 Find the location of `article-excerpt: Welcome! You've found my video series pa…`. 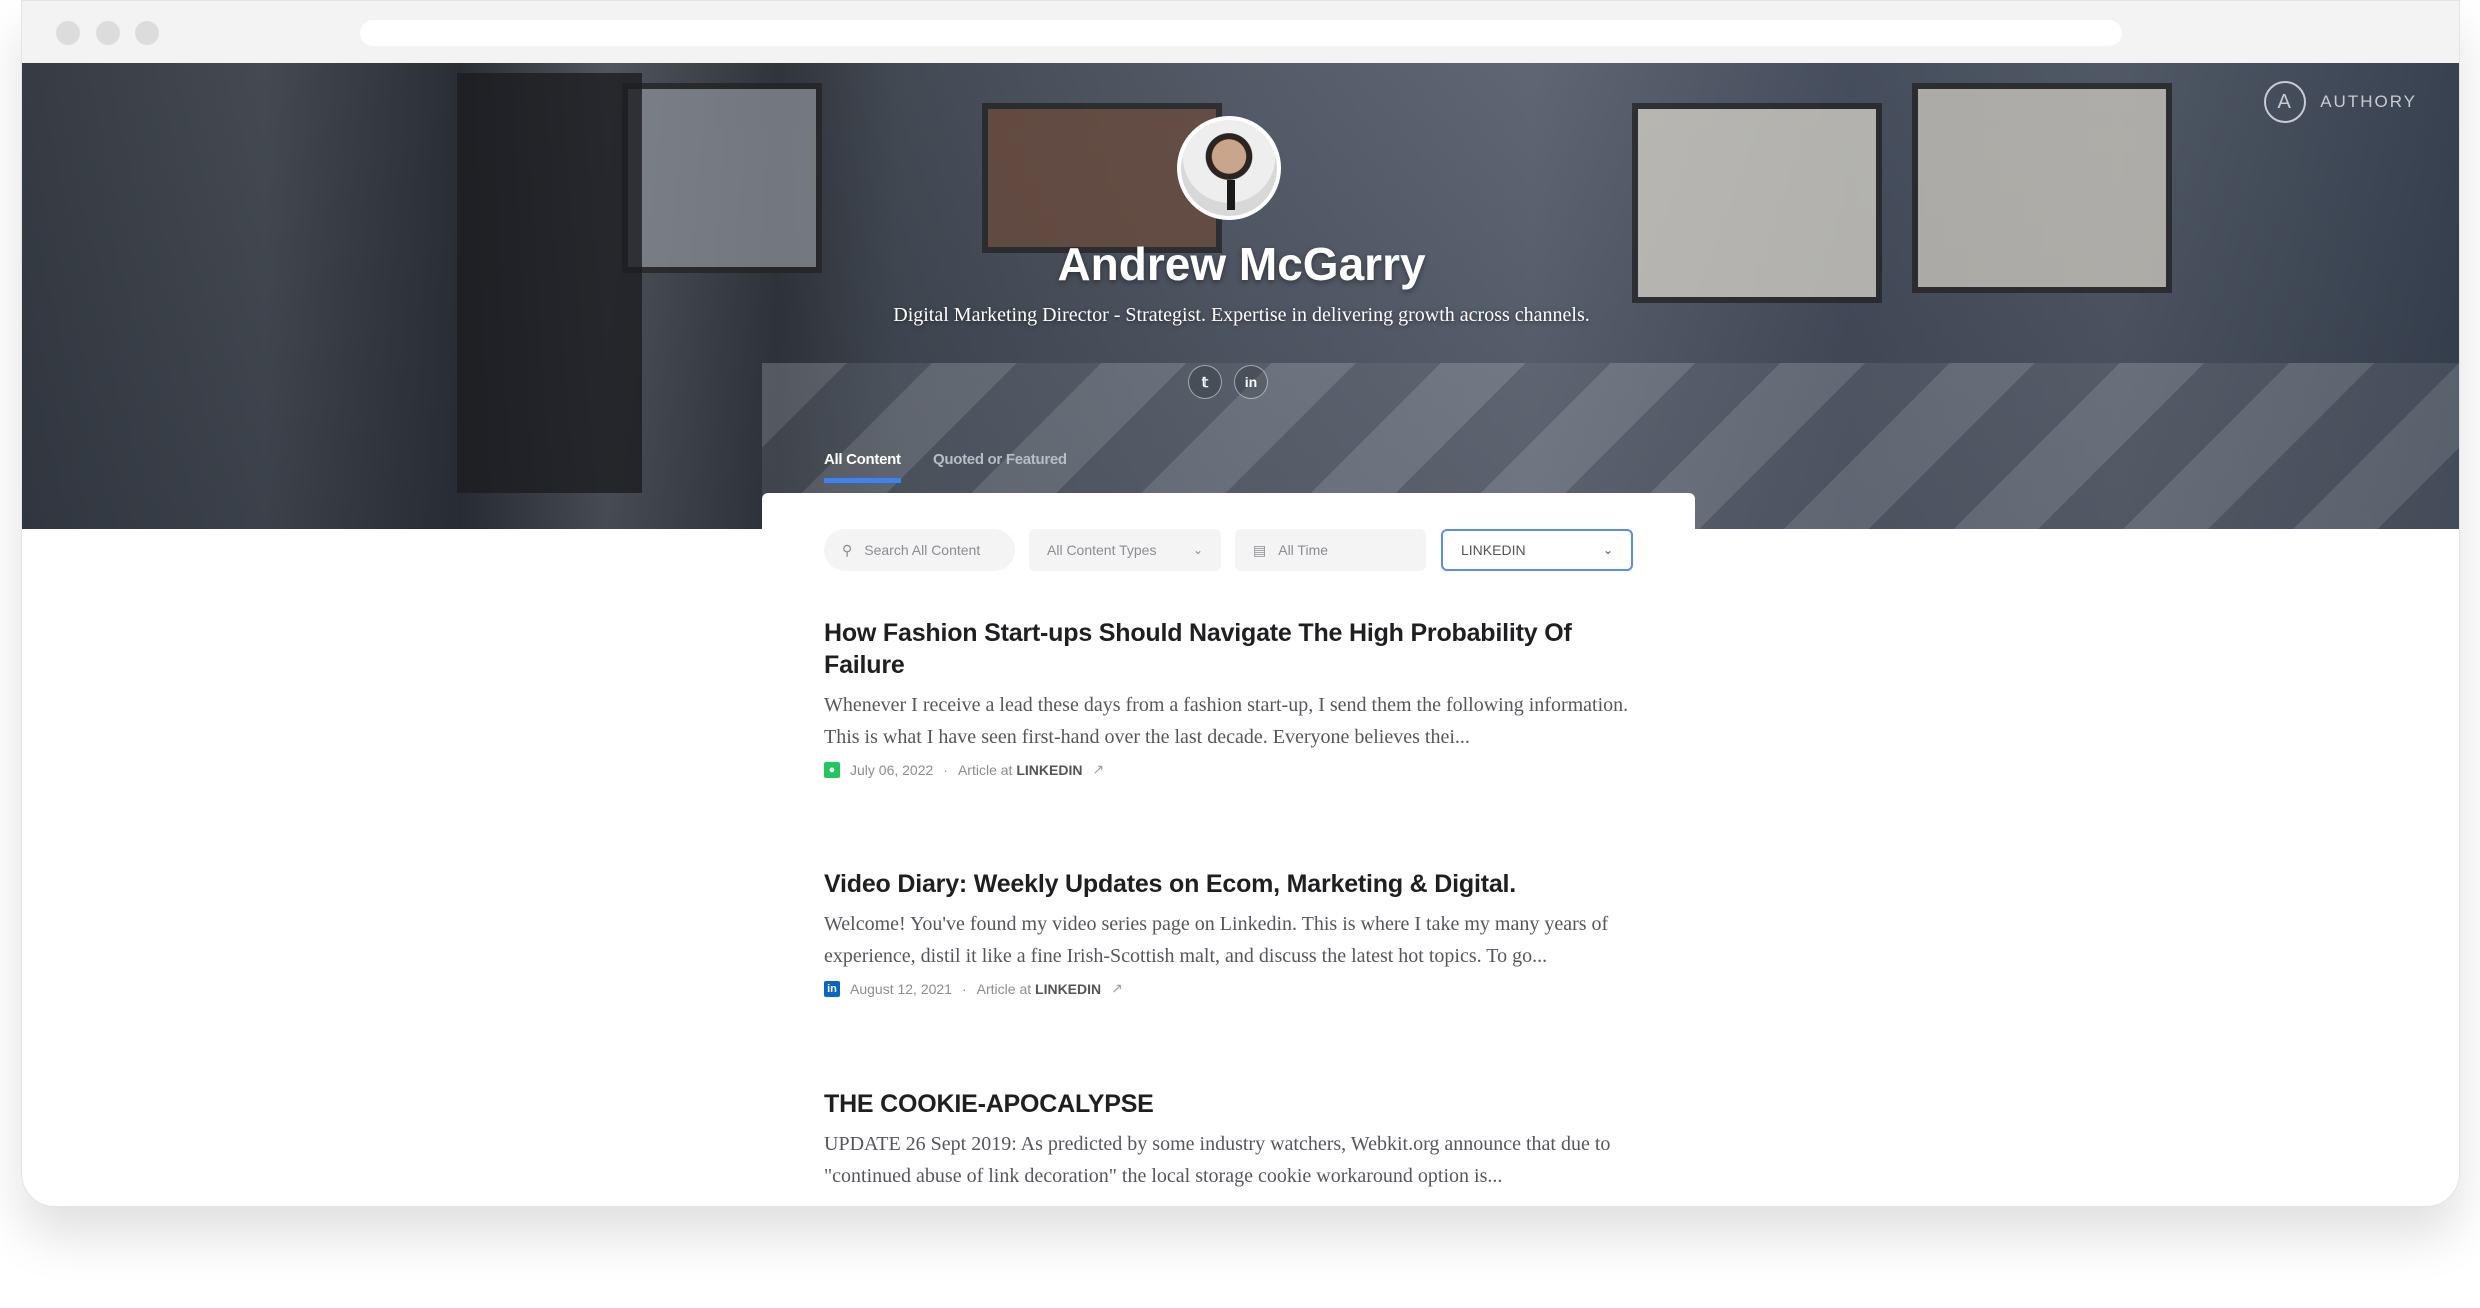

article-excerpt: Welcome! You've found my video series pa… is located at coordinates (1216, 940).